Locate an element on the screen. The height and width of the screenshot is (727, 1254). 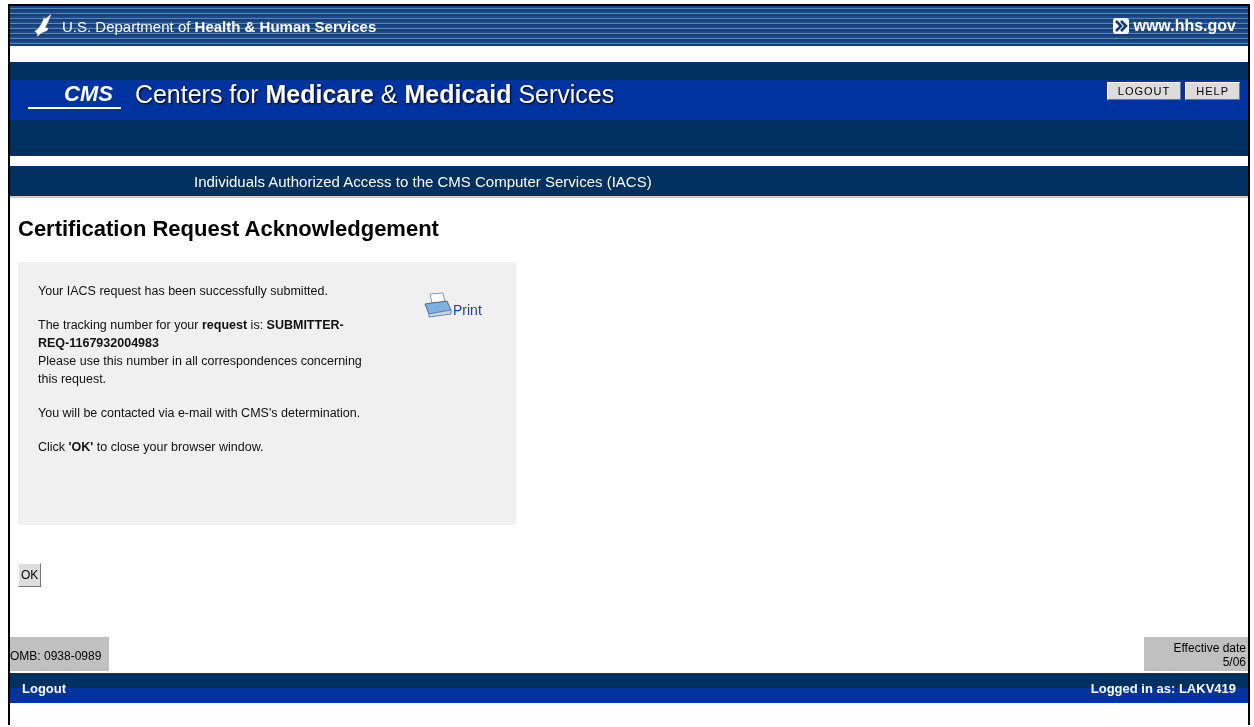
logout-link: Logout is located at coordinates (44, 688).